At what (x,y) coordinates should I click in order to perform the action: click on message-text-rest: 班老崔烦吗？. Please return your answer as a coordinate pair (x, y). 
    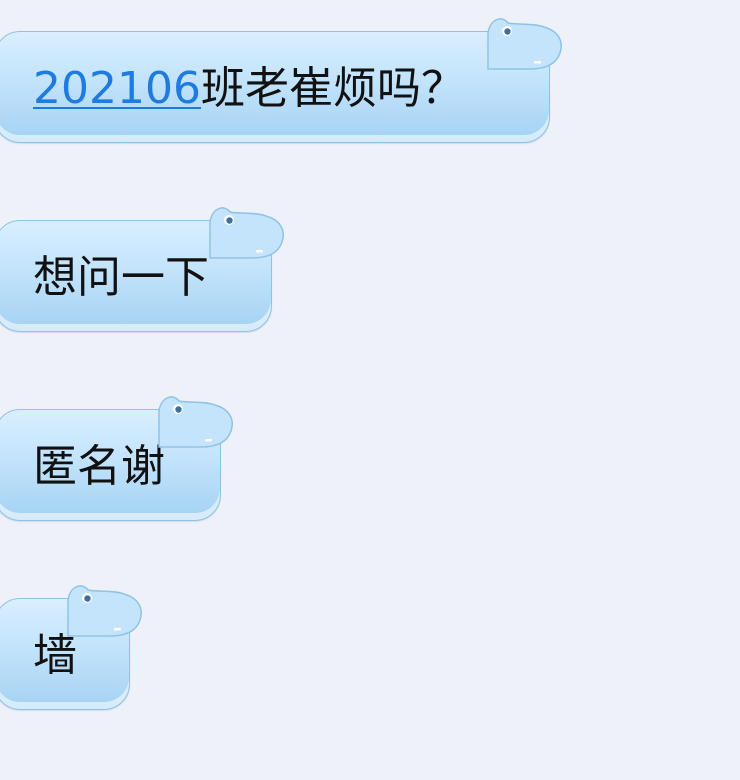
    Looking at the image, I should click on (332, 88).